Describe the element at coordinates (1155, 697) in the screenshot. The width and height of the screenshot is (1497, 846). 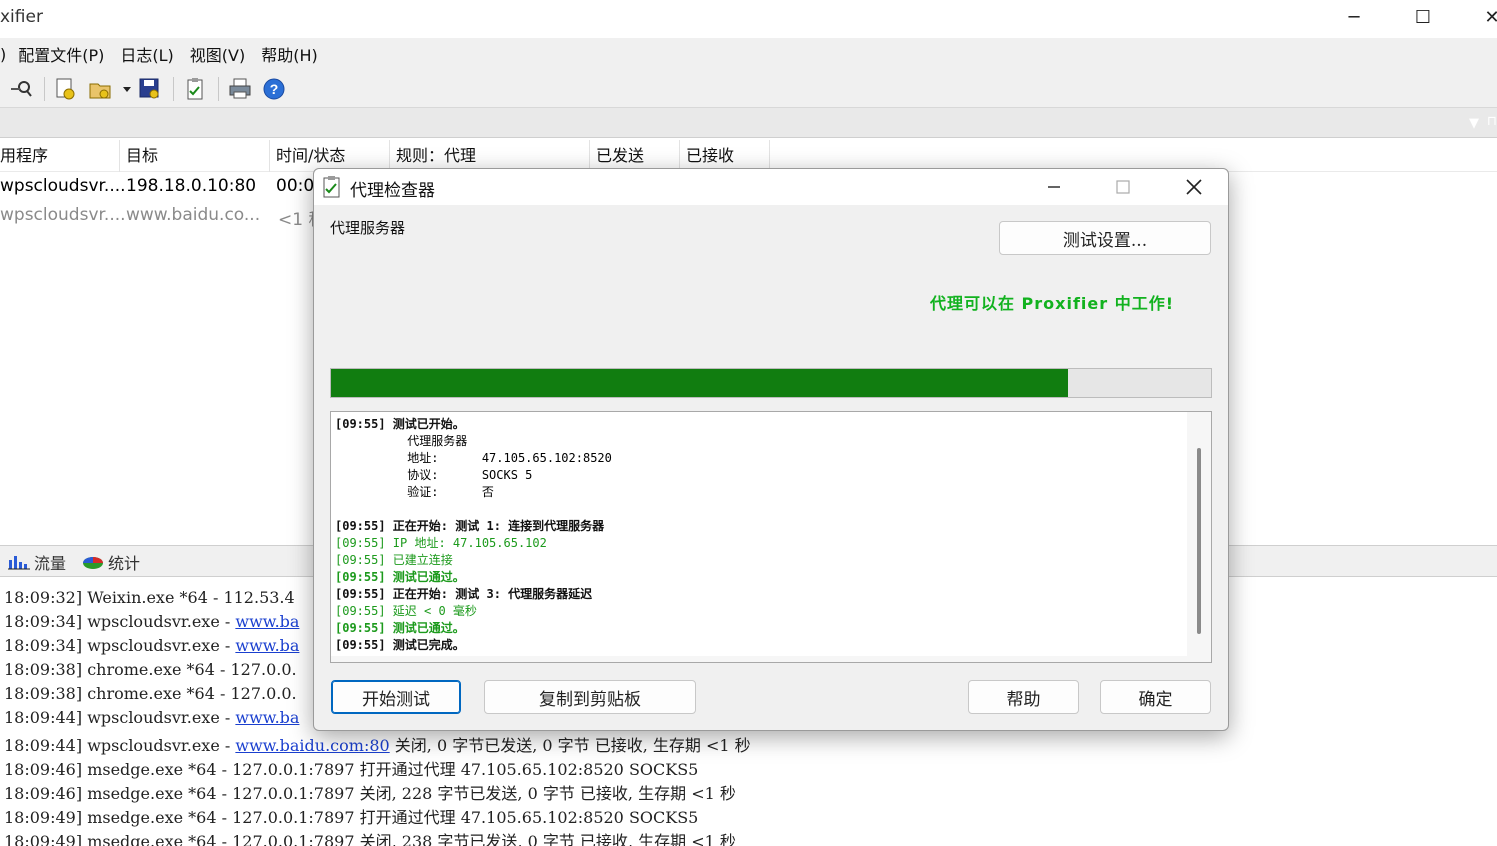
I see `ok-button: 确定` at that location.